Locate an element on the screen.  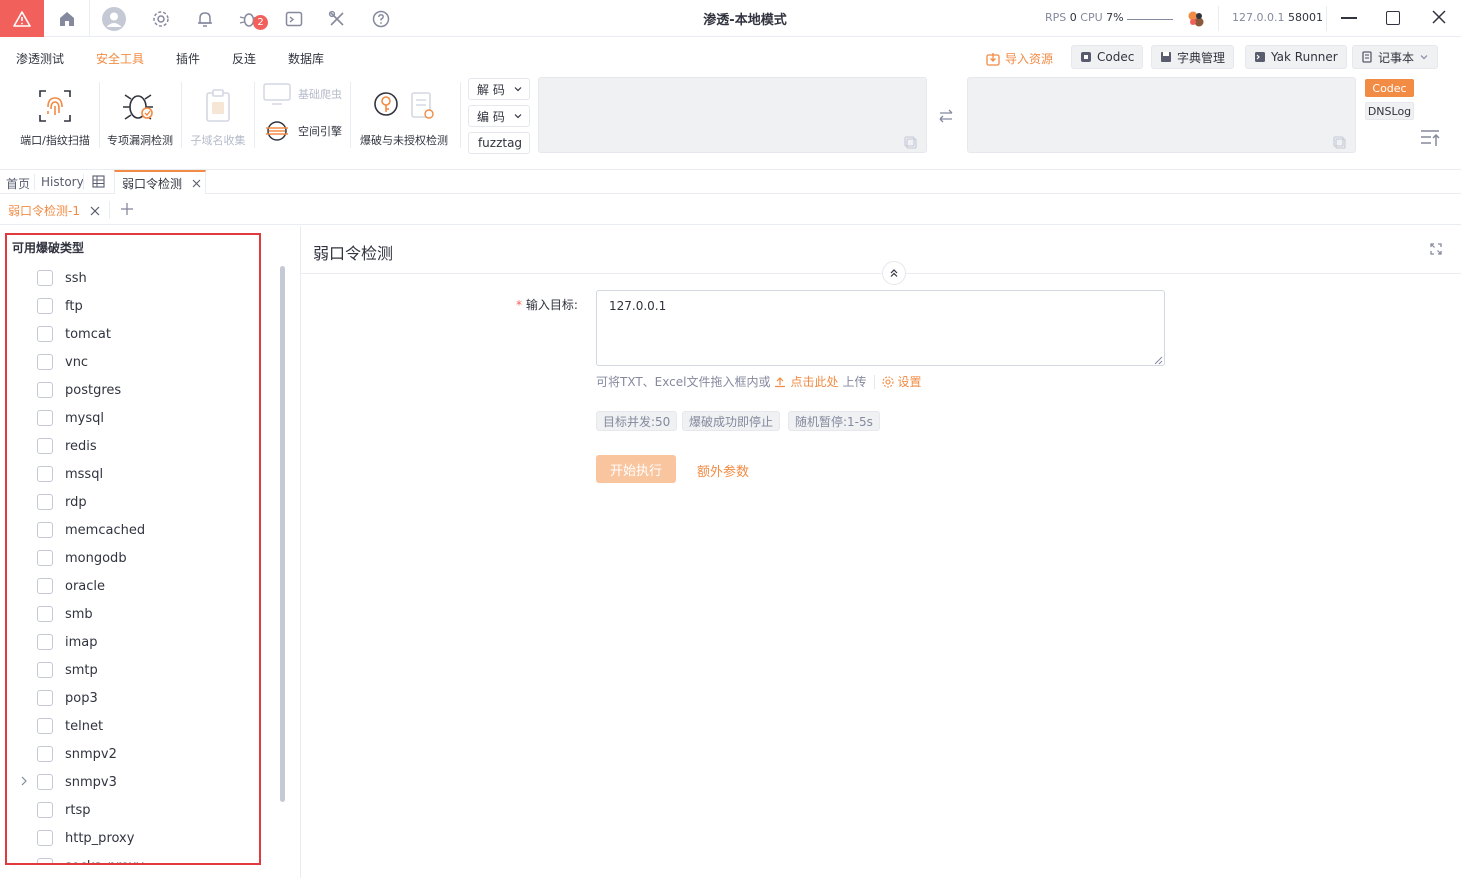
space-engine-tool: 空间引擎 is located at coordinates (302, 131).